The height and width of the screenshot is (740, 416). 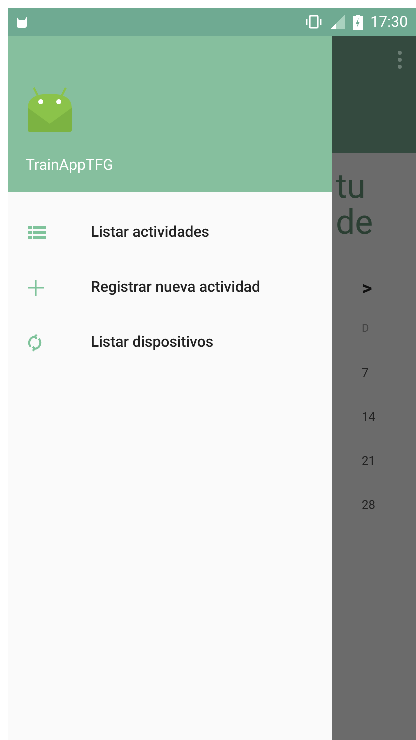 What do you see at coordinates (369, 505) in the screenshot?
I see `calendar-day: 28` at bounding box center [369, 505].